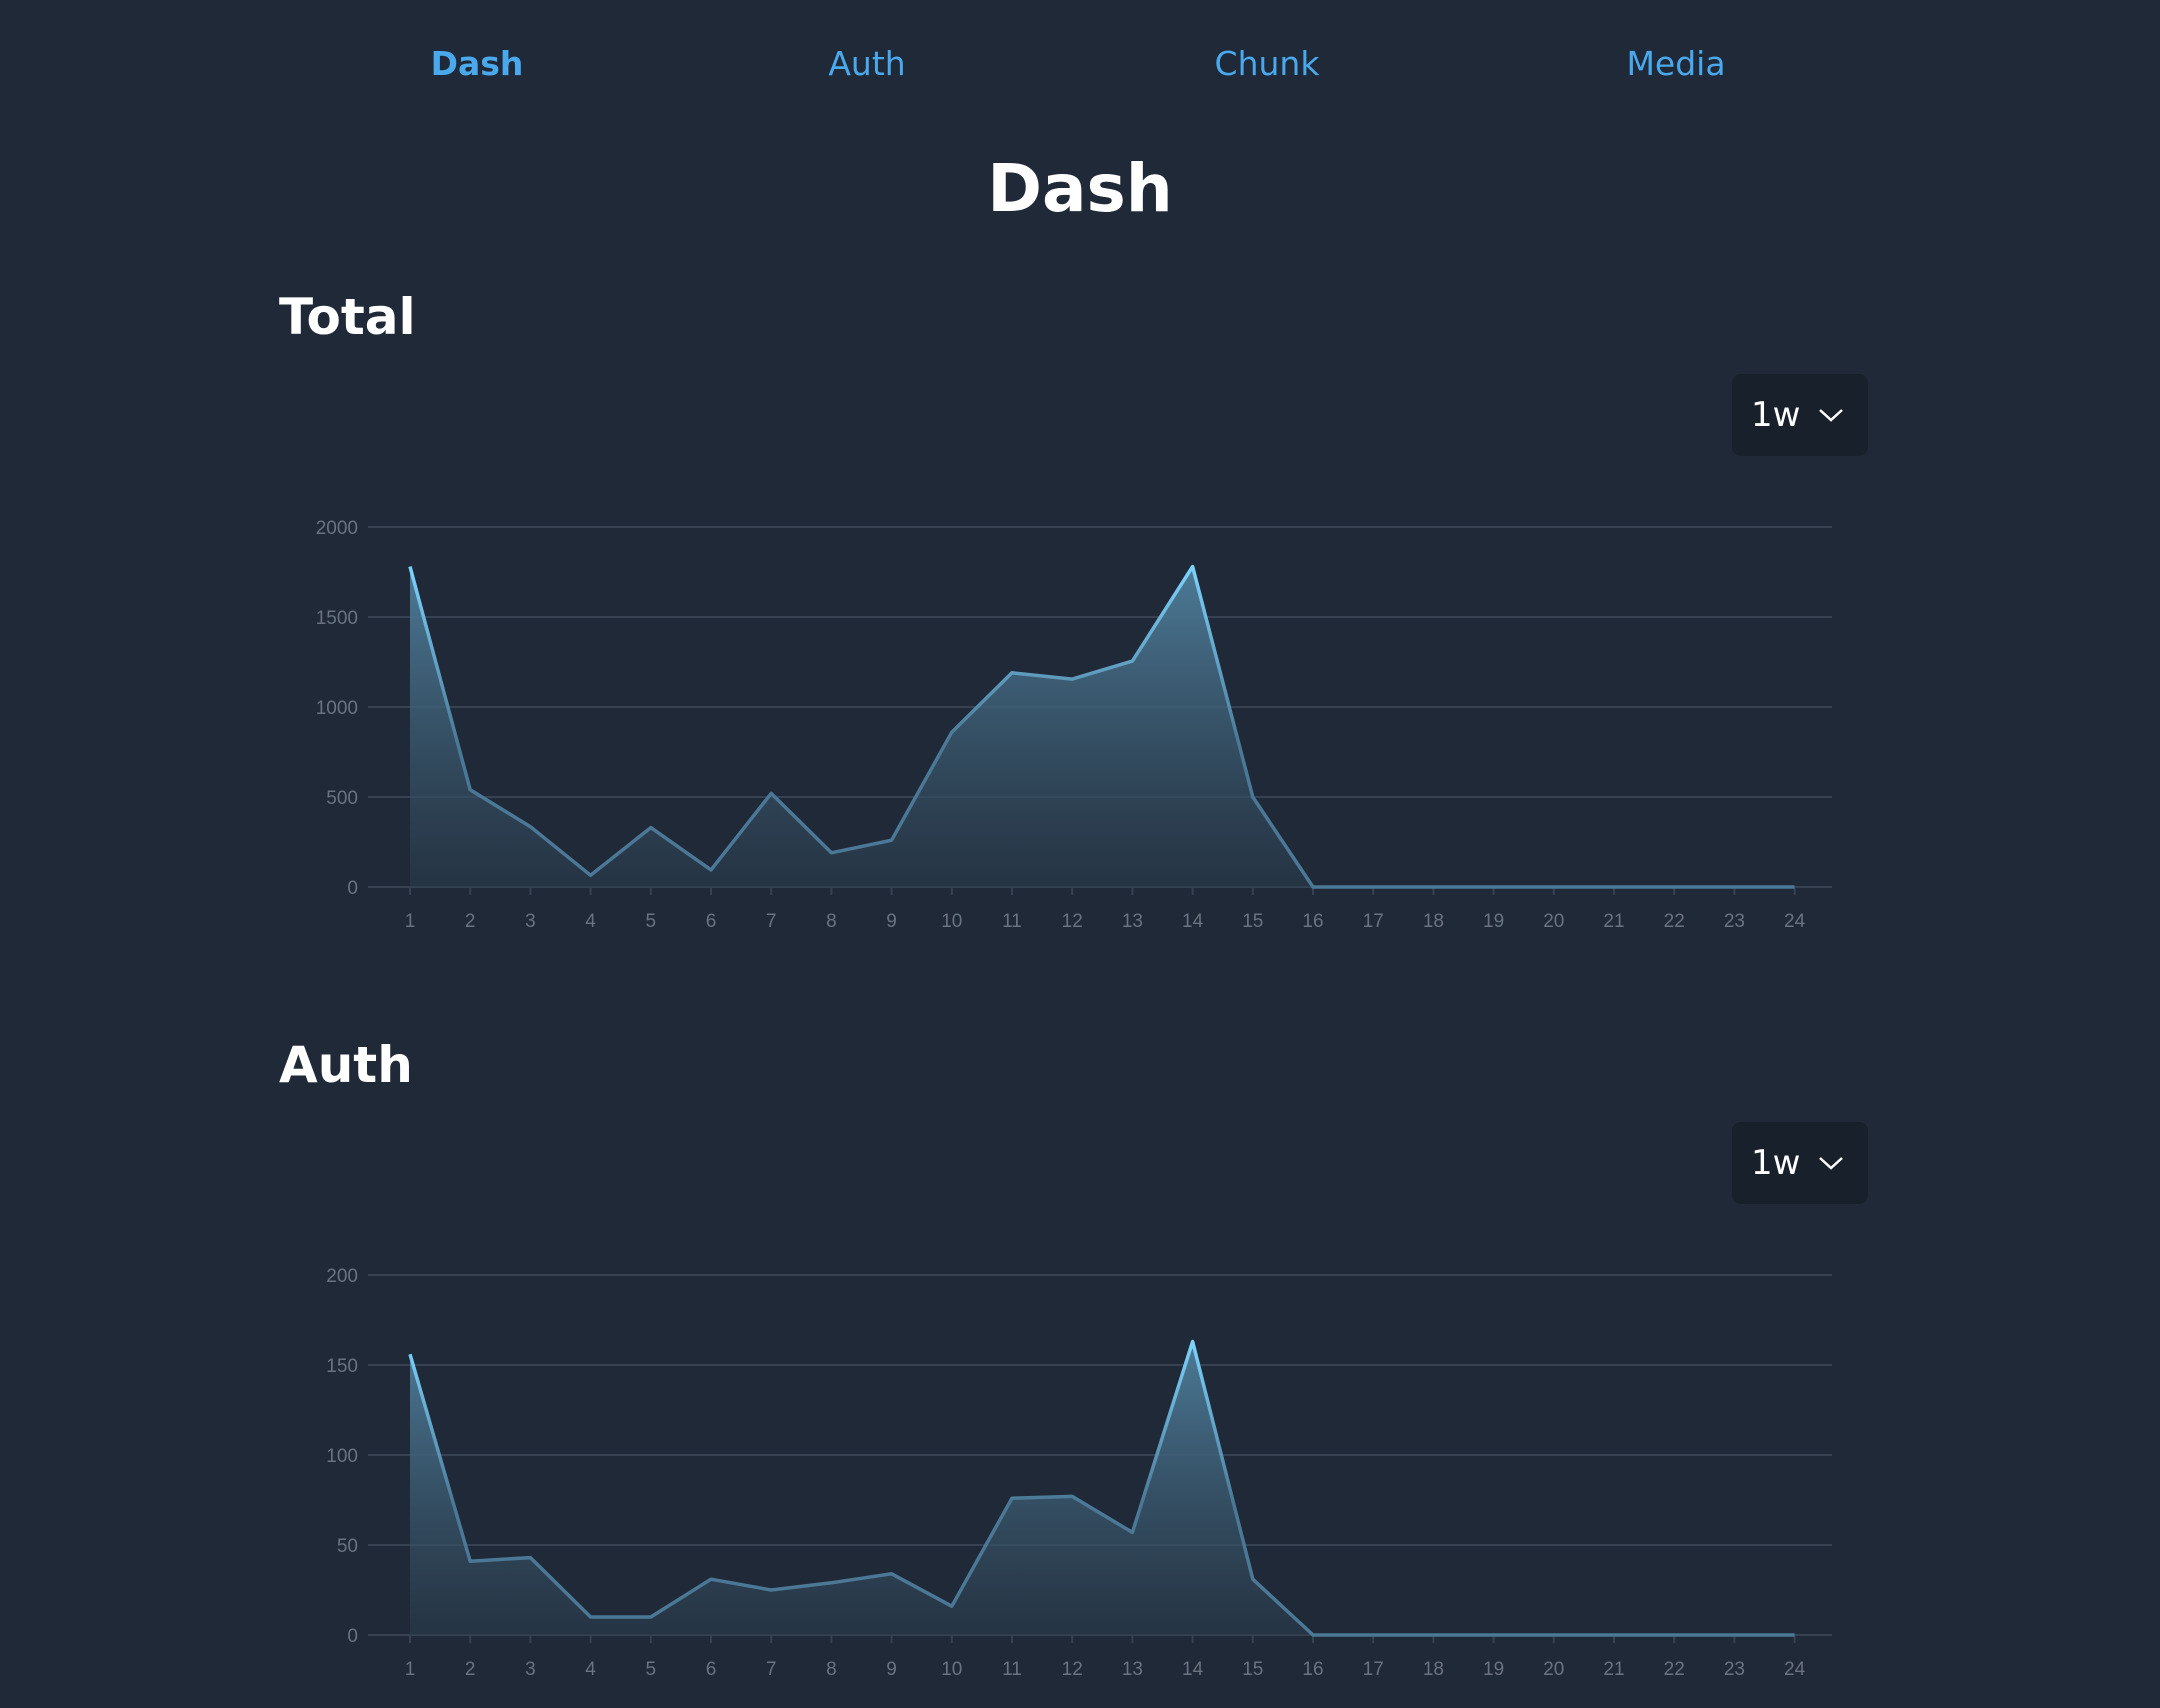  Describe the element at coordinates (342, 1456) in the screenshot. I see `y-tick-label: 100` at that location.